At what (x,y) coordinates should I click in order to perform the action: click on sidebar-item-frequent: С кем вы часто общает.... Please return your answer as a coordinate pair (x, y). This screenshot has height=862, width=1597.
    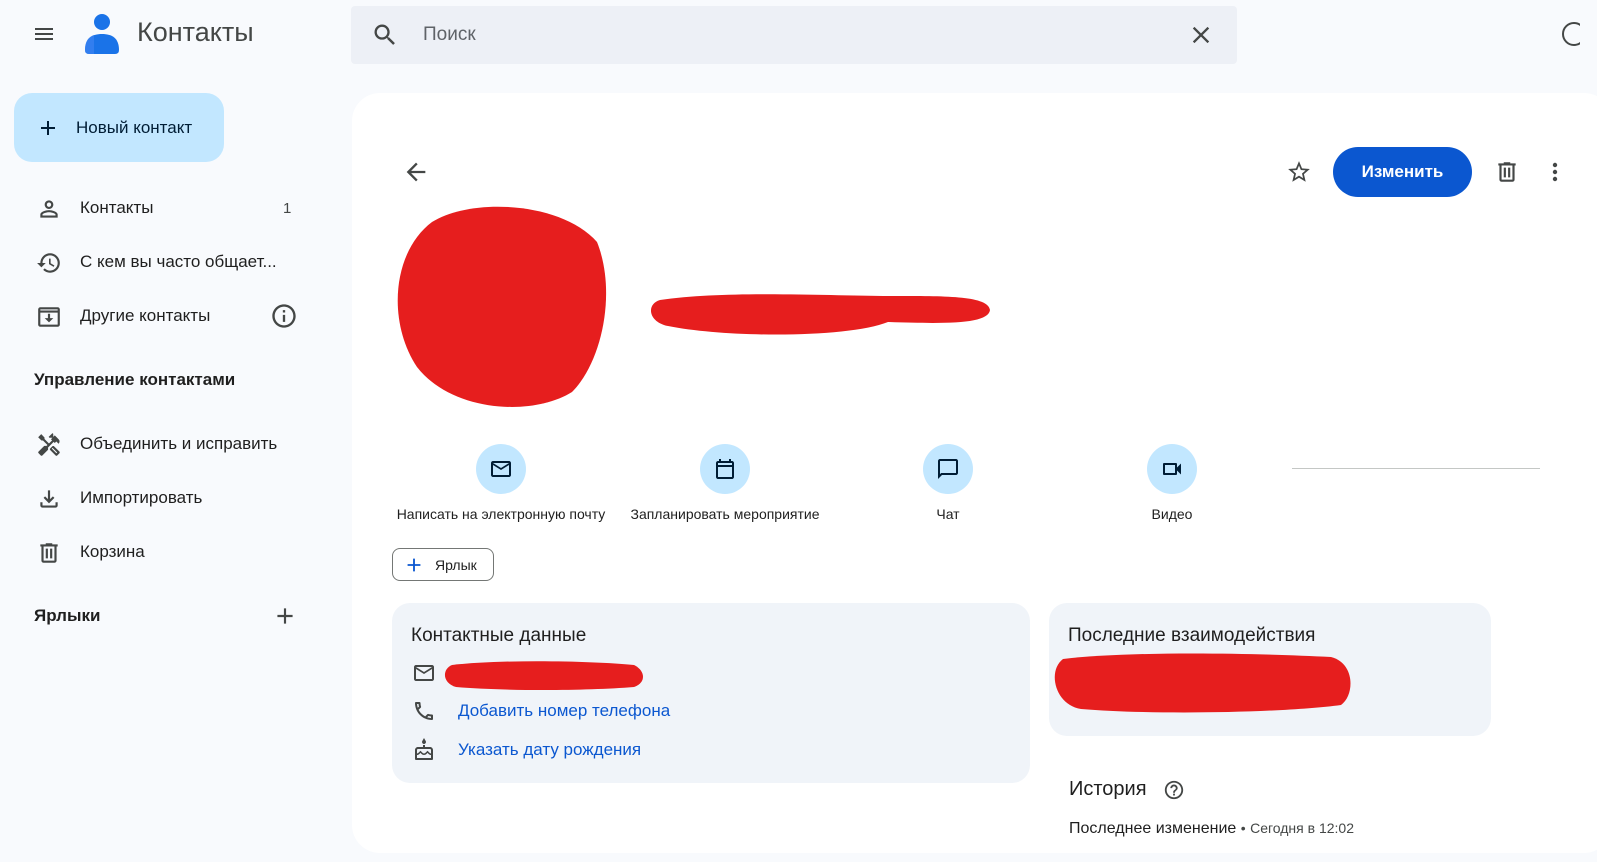
    Looking at the image, I should click on (165, 262).